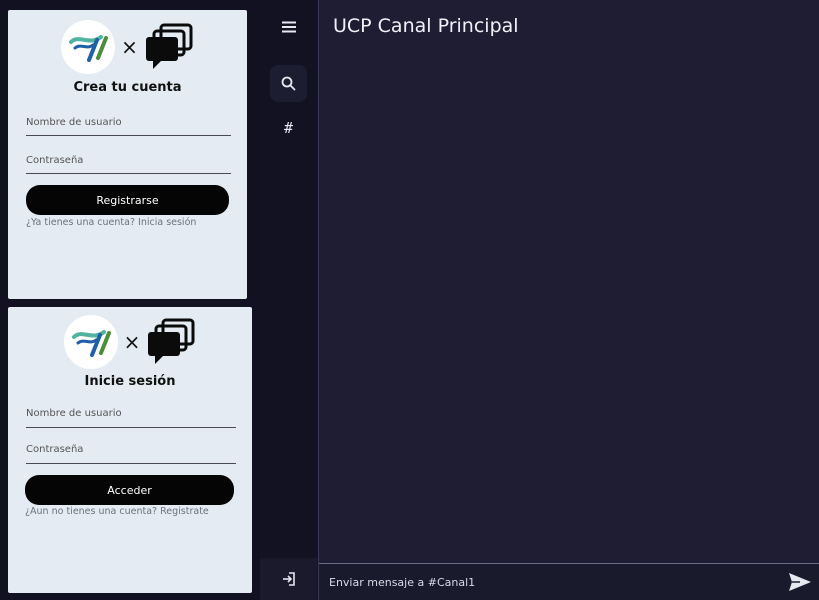  Describe the element at coordinates (117, 511) in the screenshot. I see `register-link: ¿Aun no tienes una cuenta? Registrate` at that location.